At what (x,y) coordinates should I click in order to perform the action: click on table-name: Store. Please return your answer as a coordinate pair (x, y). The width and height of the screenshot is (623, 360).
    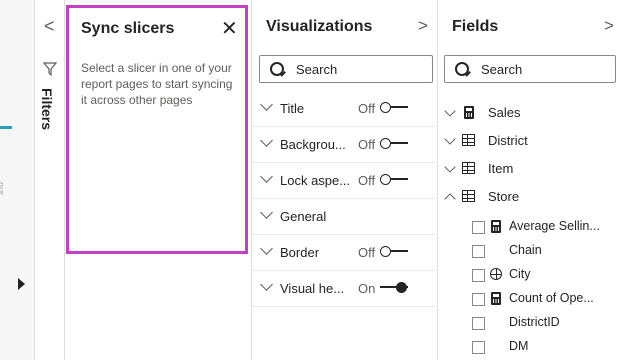
    Looking at the image, I should click on (504, 196).